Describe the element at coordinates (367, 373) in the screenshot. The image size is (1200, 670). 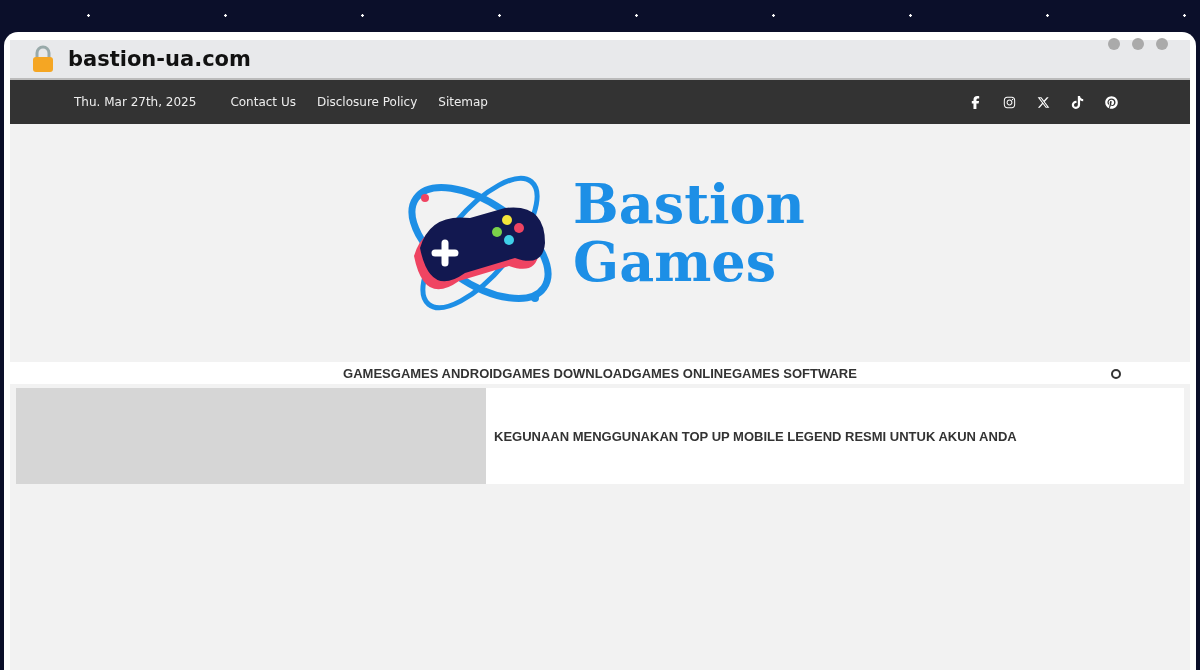
I see `menu-item: GAMES` at that location.